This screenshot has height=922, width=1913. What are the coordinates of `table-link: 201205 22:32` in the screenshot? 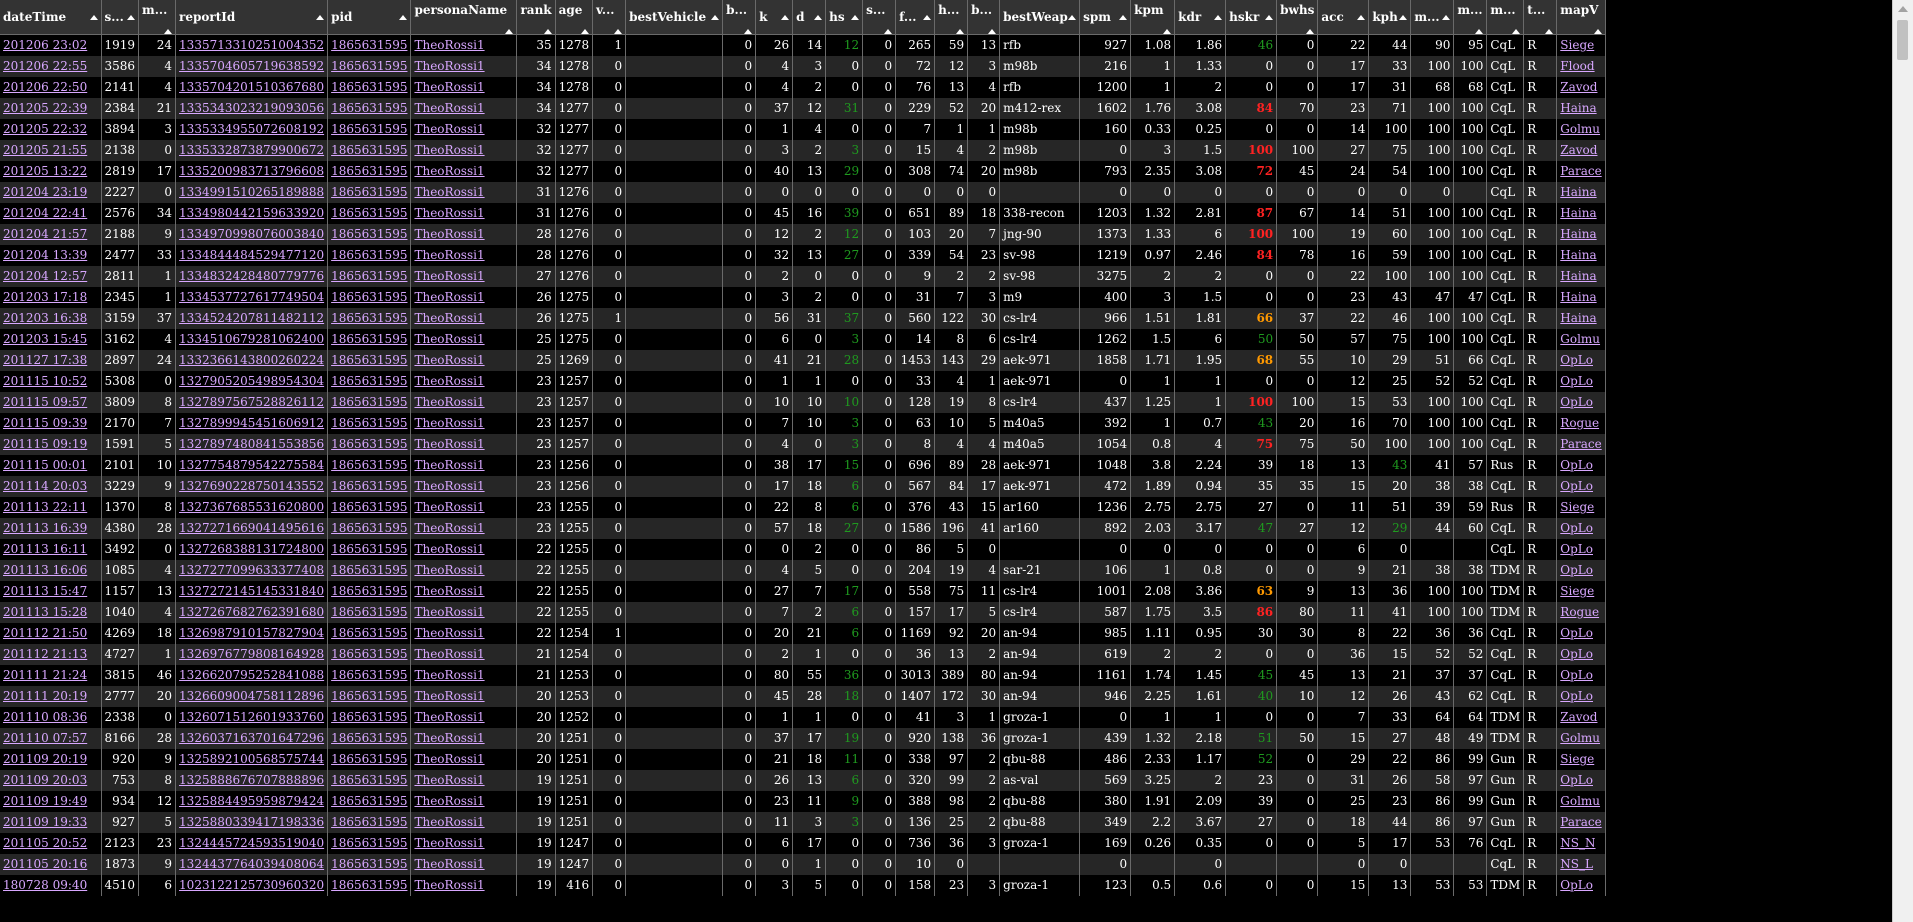 It's located at (45, 129).